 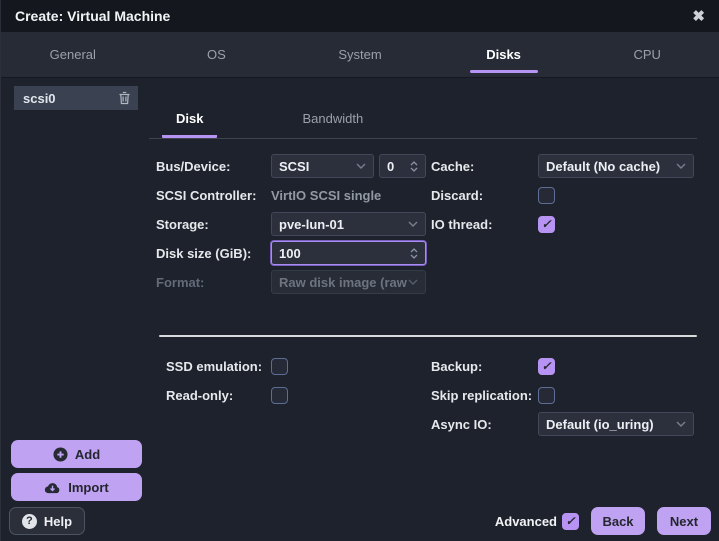 I want to click on cloud-download-icon, so click(x=52, y=487).